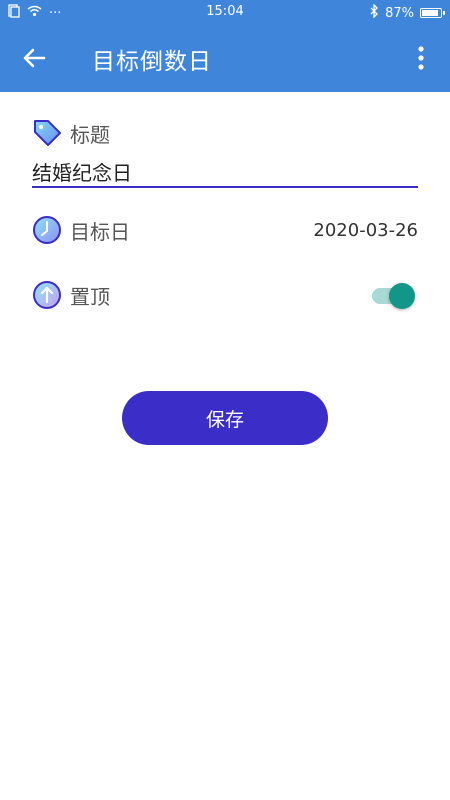 The height and width of the screenshot is (800, 450). Describe the element at coordinates (402, 296) in the screenshot. I see `toggle-thumb` at that location.